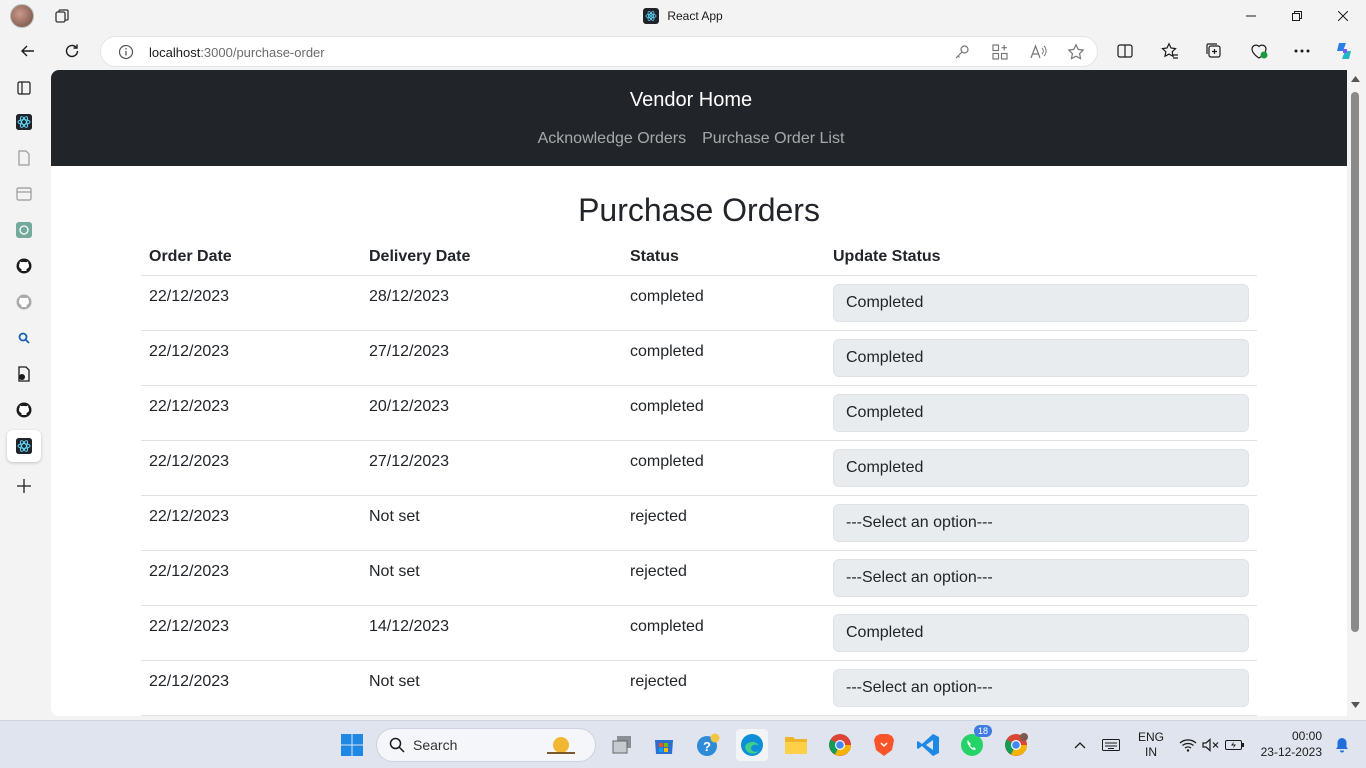 This screenshot has height=768, width=1366. I want to click on split-screen-icon, so click(1125, 51).